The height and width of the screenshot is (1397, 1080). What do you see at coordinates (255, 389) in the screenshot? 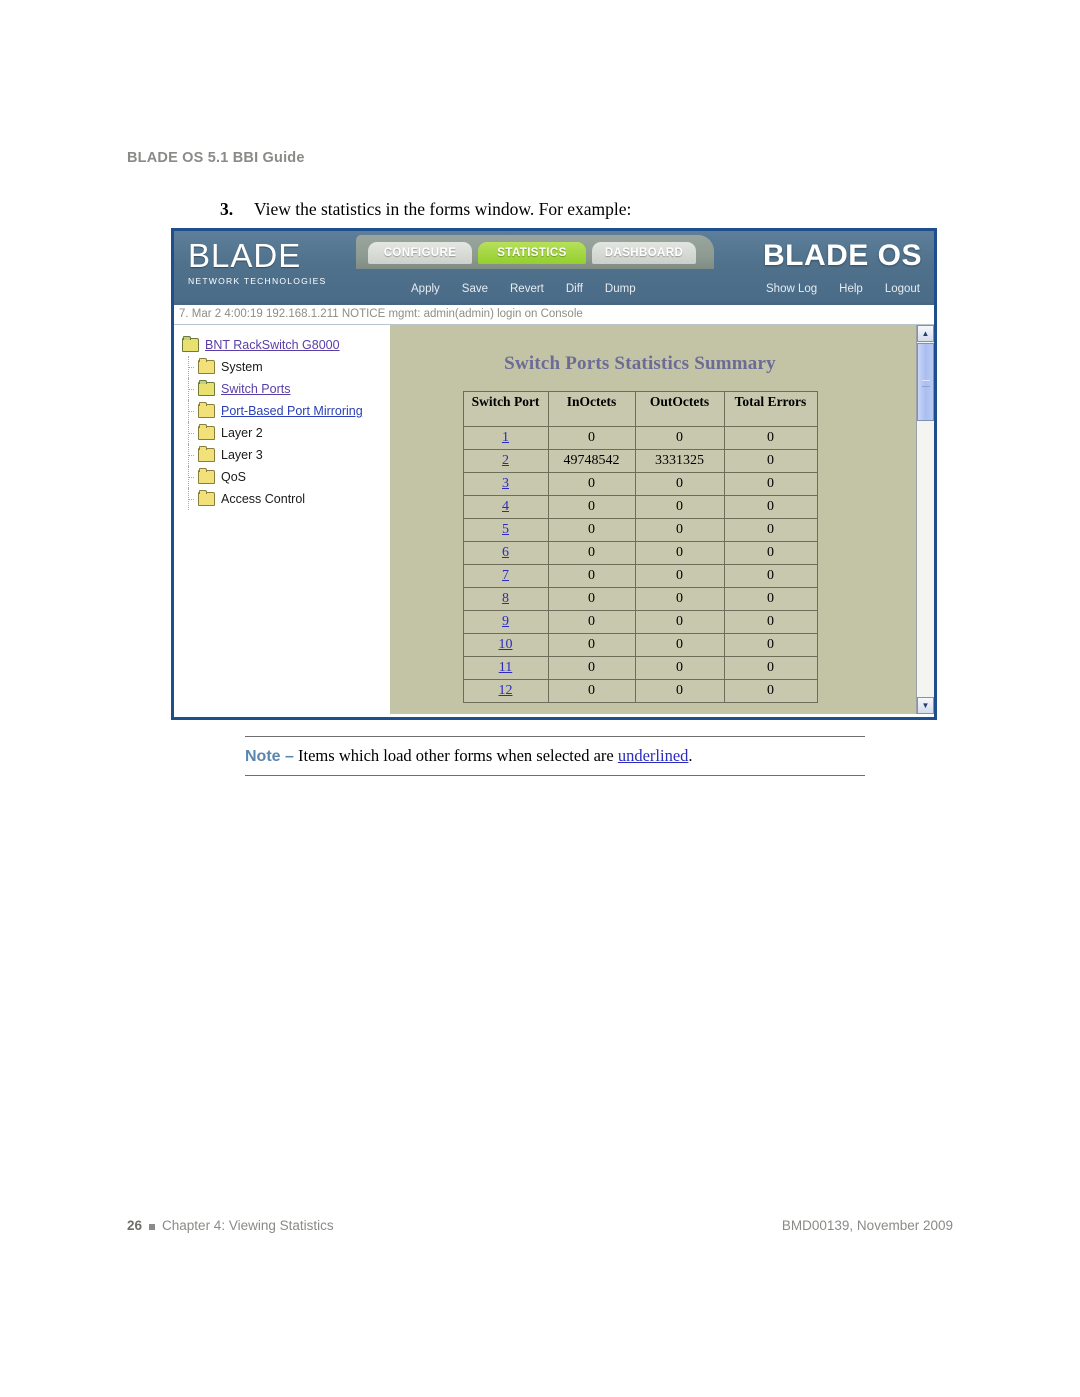
I see `tree-item-label: Switch Ports` at bounding box center [255, 389].